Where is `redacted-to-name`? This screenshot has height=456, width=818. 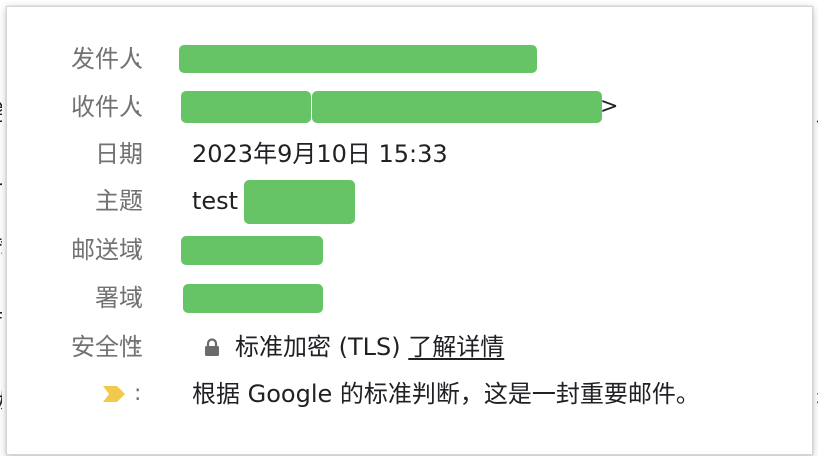
redacted-to-name is located at coordinates (246, 107).